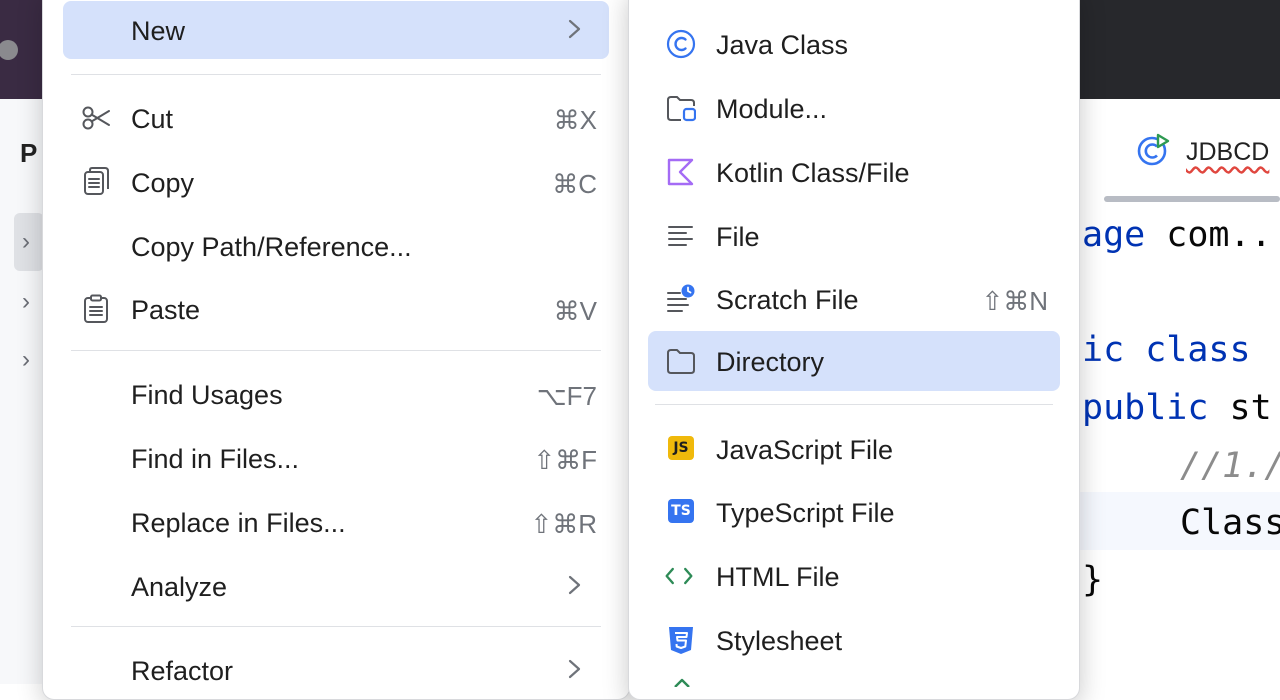 The width and height of the screenshot is (1280, 700). I want to click on submenu-item-scratch-file: Scratch File ⇧⌘N, so click(854, 299).